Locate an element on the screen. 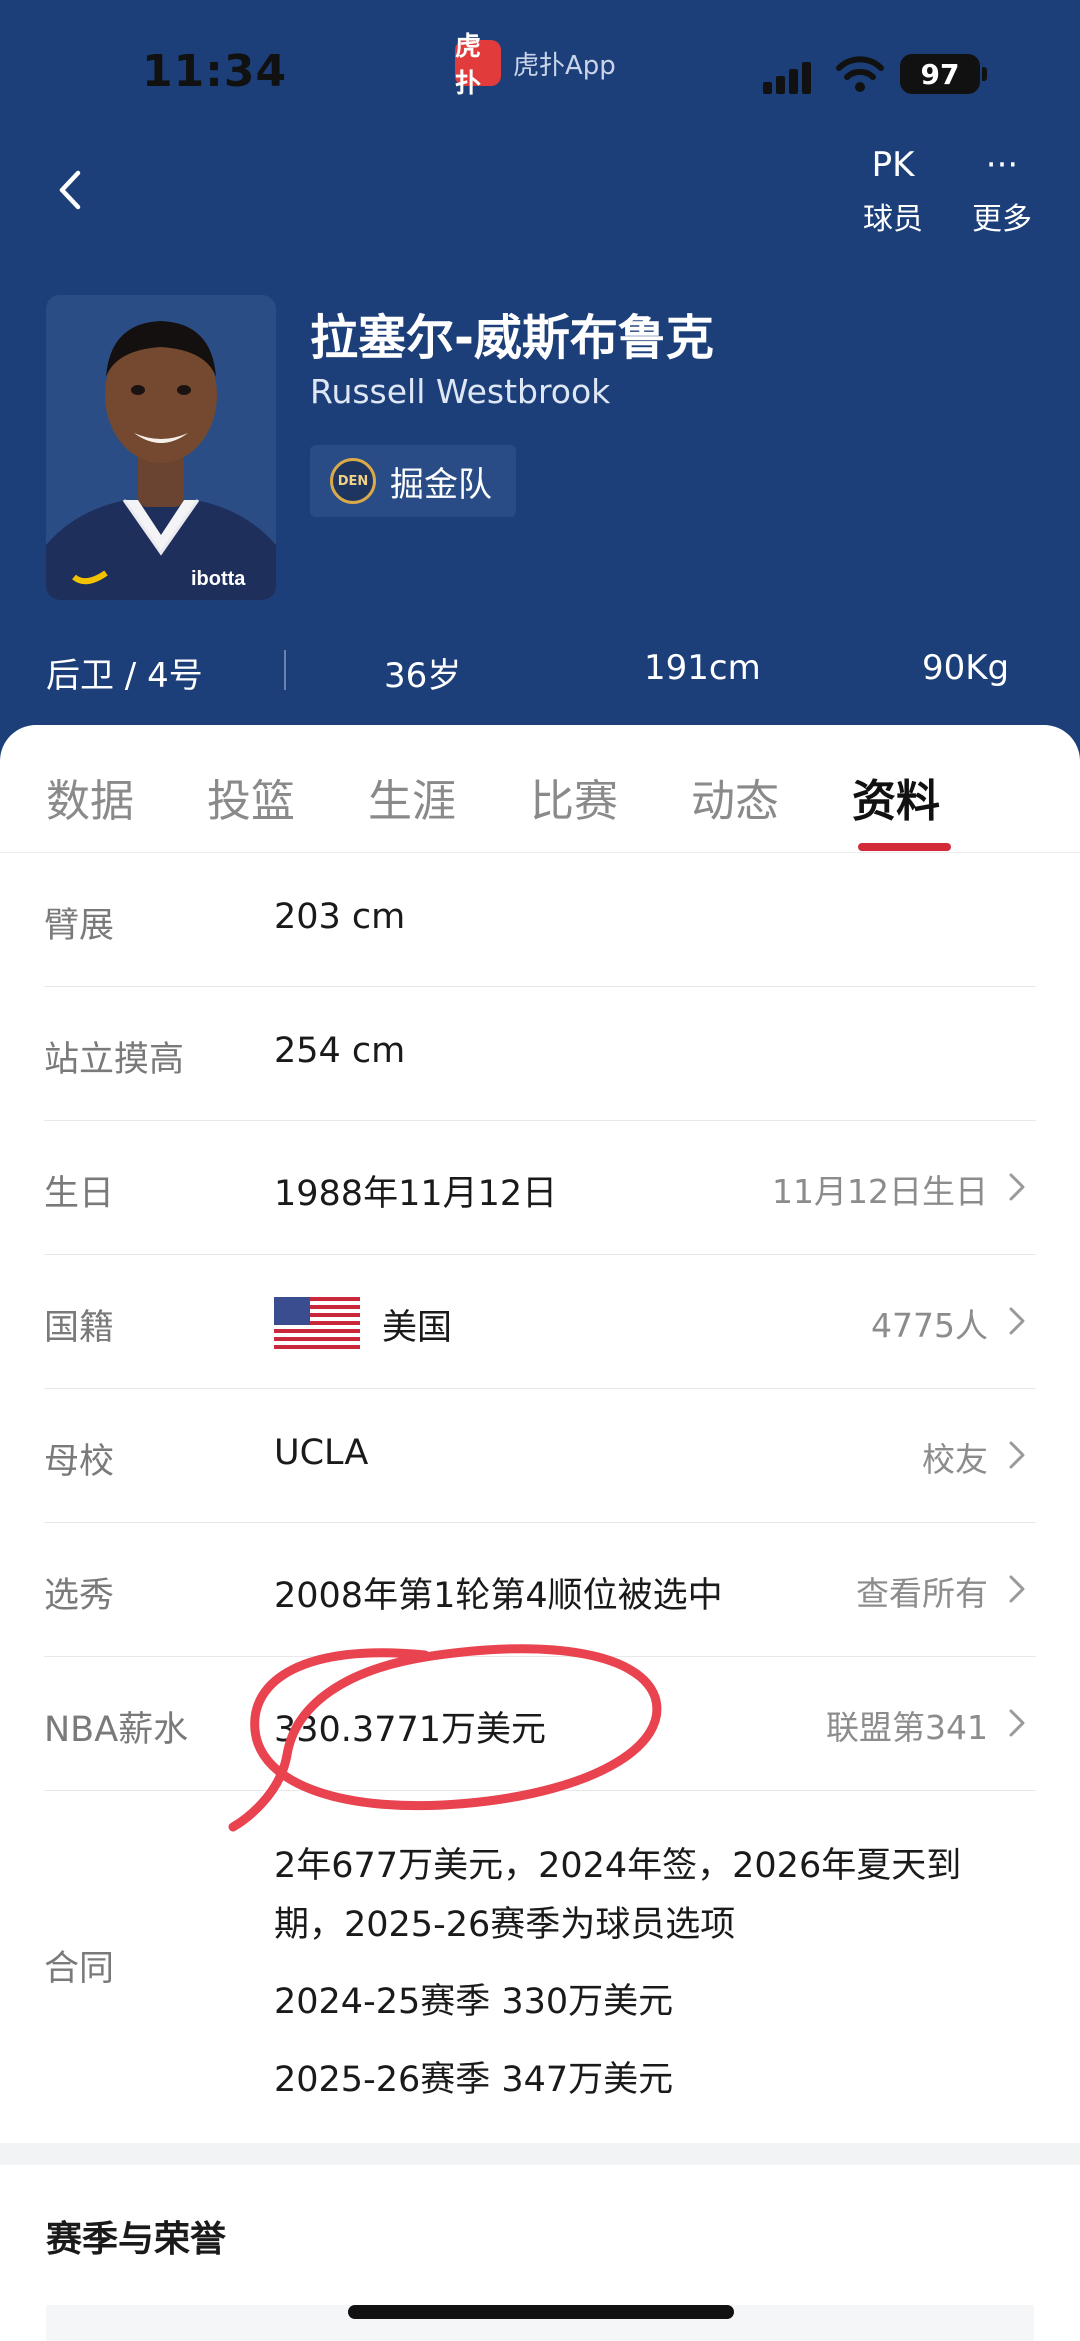 The width and height of the screenshot is (1080, 2341). row-standing-reach: 站立摸高 254 cm is located at coordinates (540, 1054).